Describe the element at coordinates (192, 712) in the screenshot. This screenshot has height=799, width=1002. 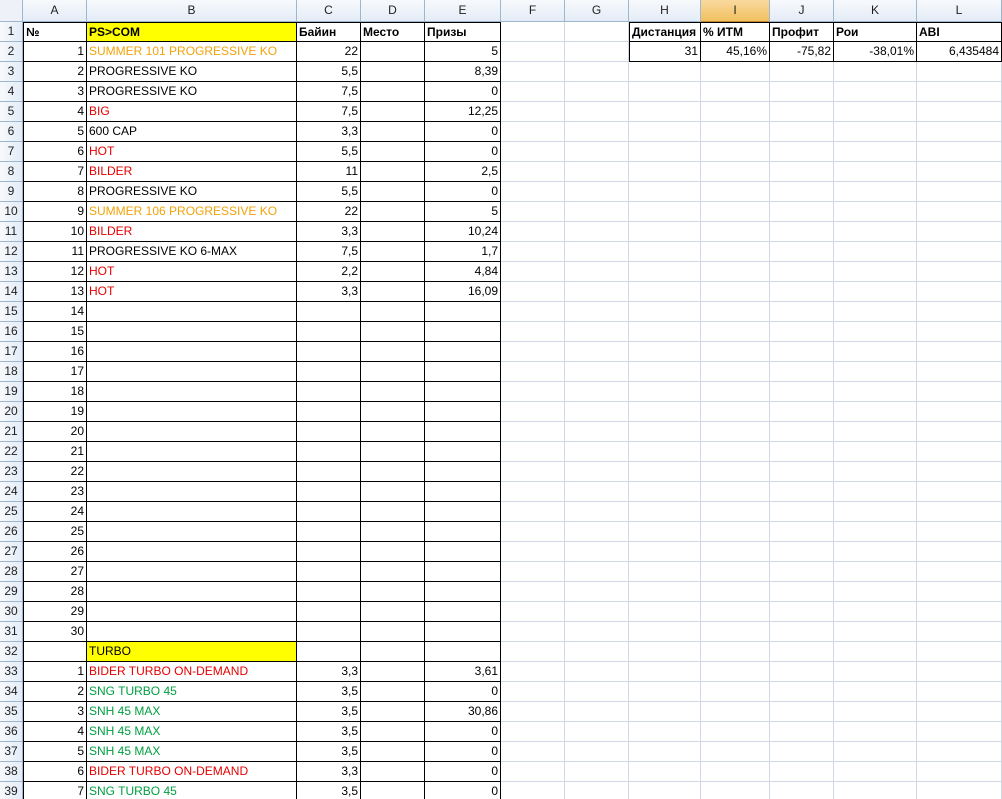
I see `cell-tournament-name: SNH 45 MAX` at that location.